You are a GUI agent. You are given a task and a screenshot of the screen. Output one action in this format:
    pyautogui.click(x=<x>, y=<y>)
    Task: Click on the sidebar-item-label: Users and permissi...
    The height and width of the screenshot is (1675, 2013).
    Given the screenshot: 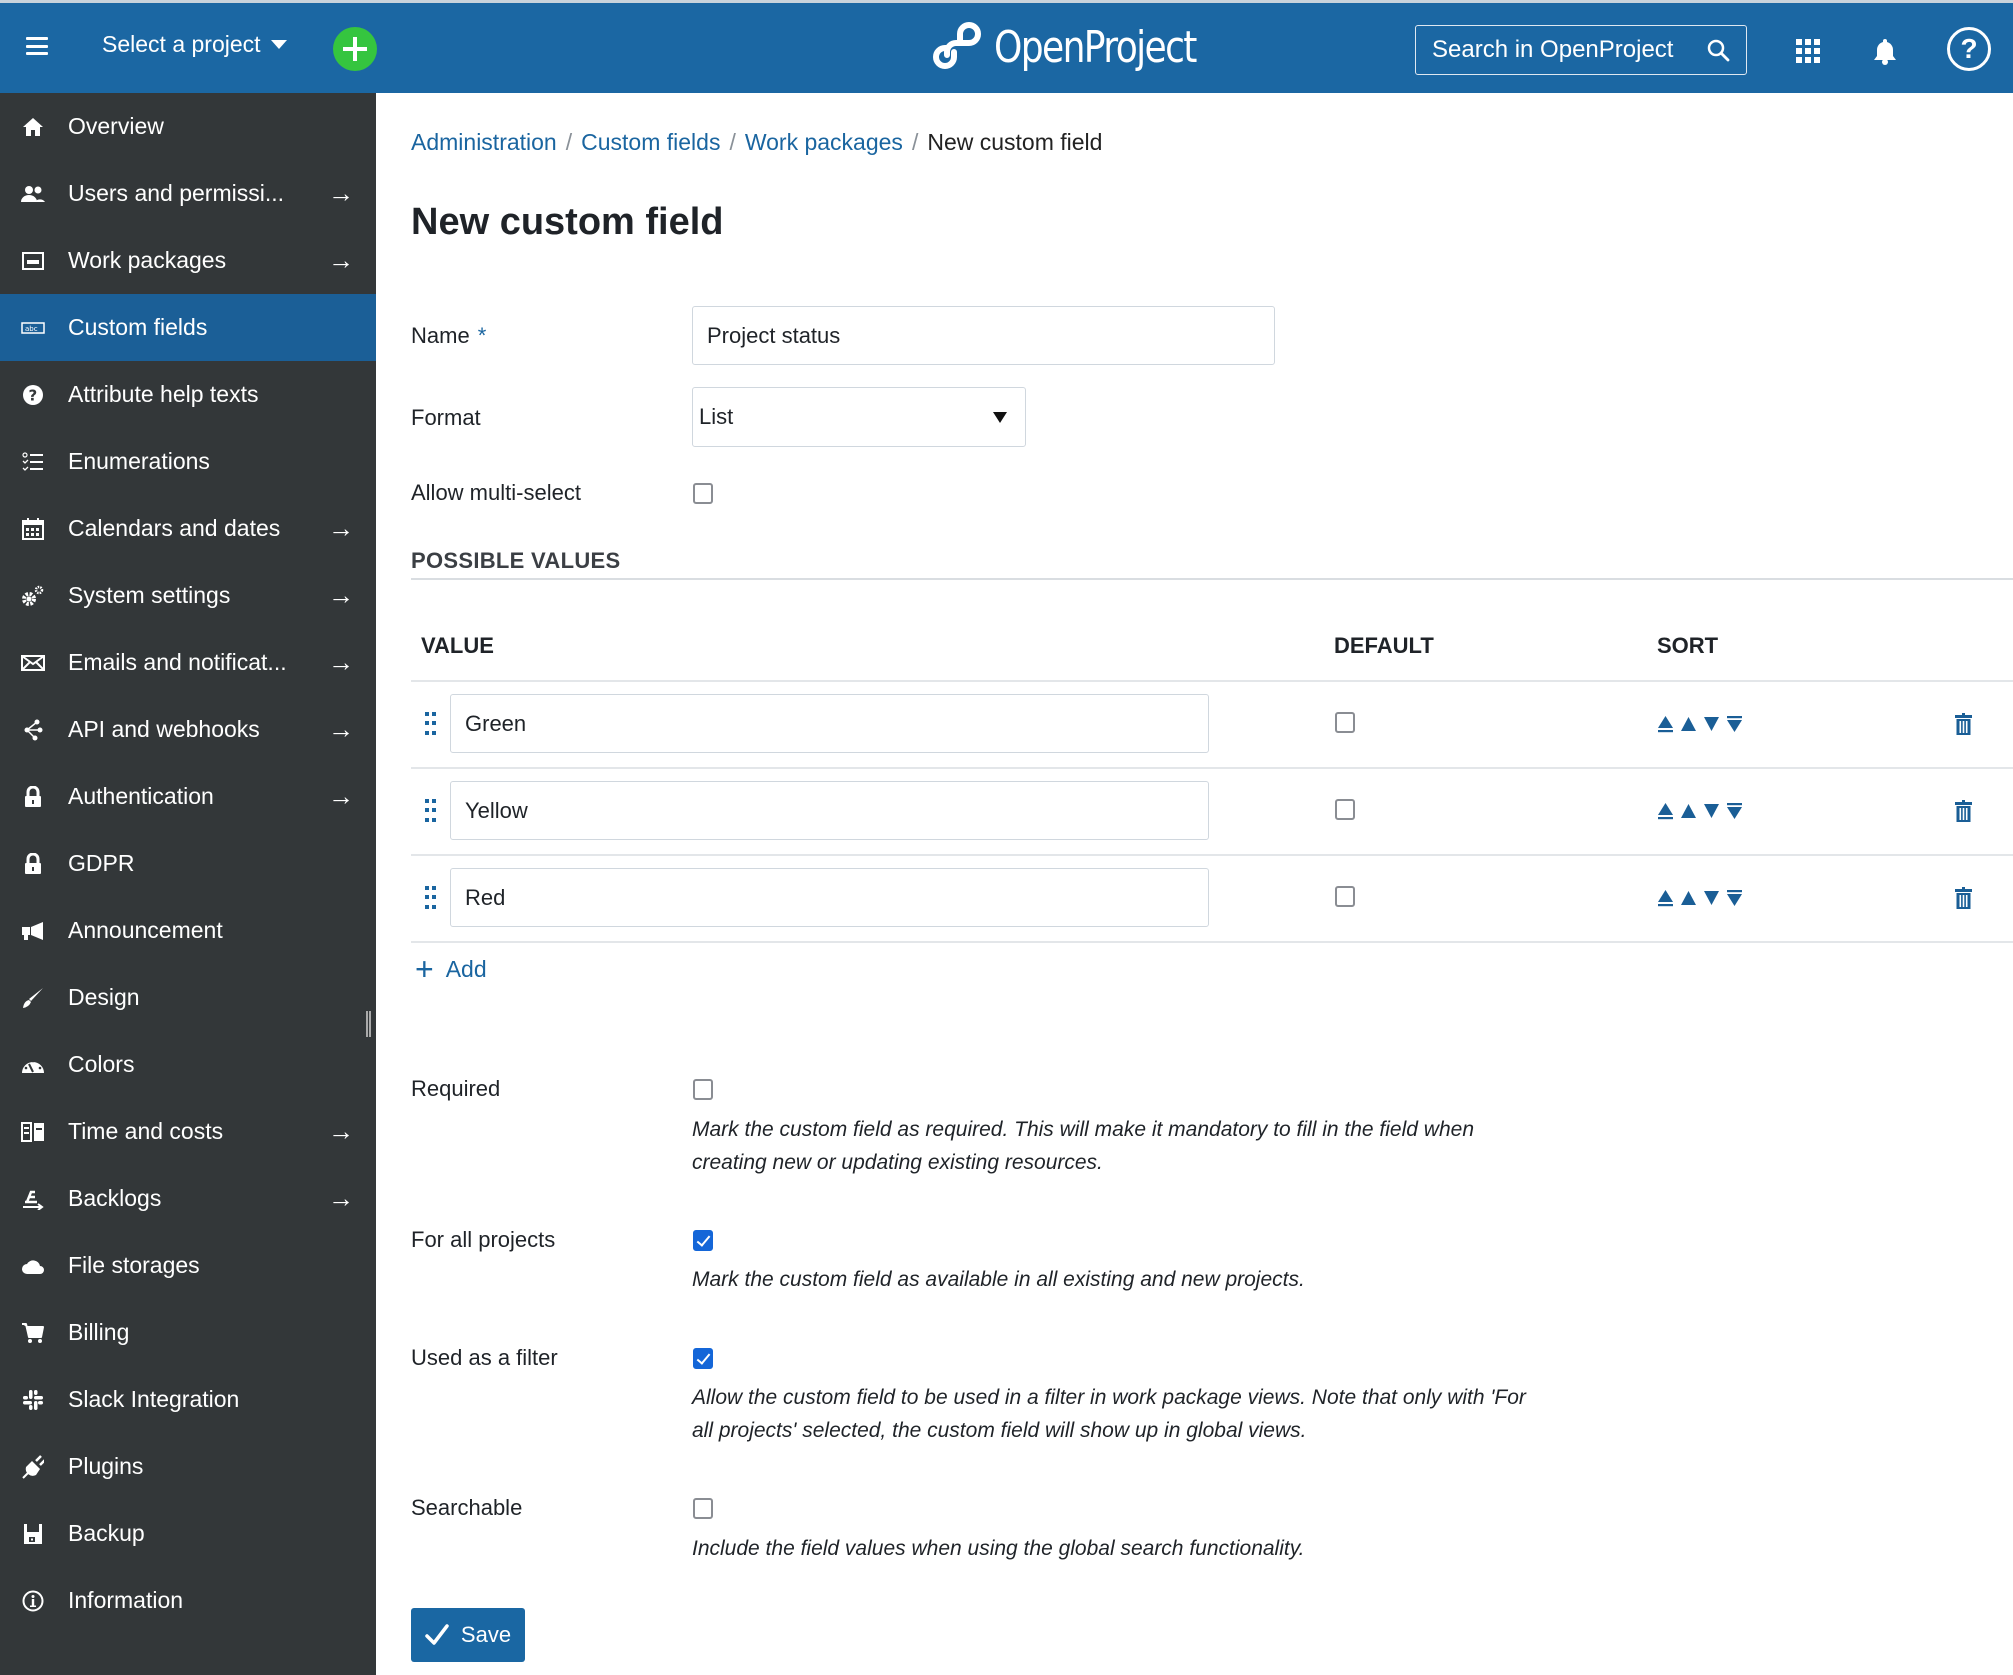 What is the action you would take?
    pyautogui.click(x=176, y=193)
    